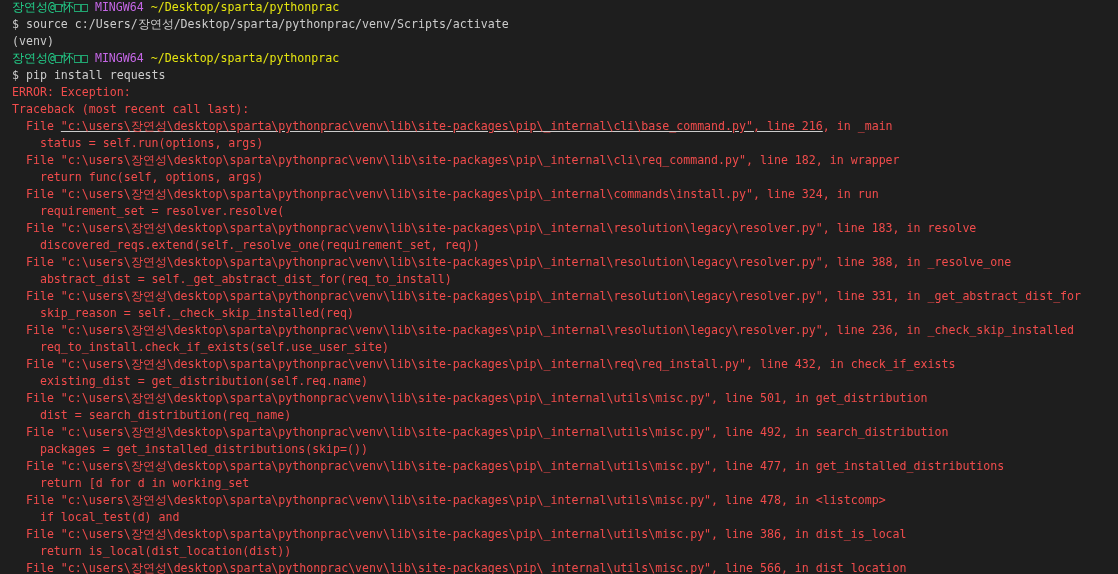  I want to click on traceback-line: File "c:\users\장연성\desktop\sparta\pythonprac\venv\lib\site-packages\pip\_internal\resolution\legacy\resolver.py", line 331, in _get_abstract_dist_for, so click(553, 296).